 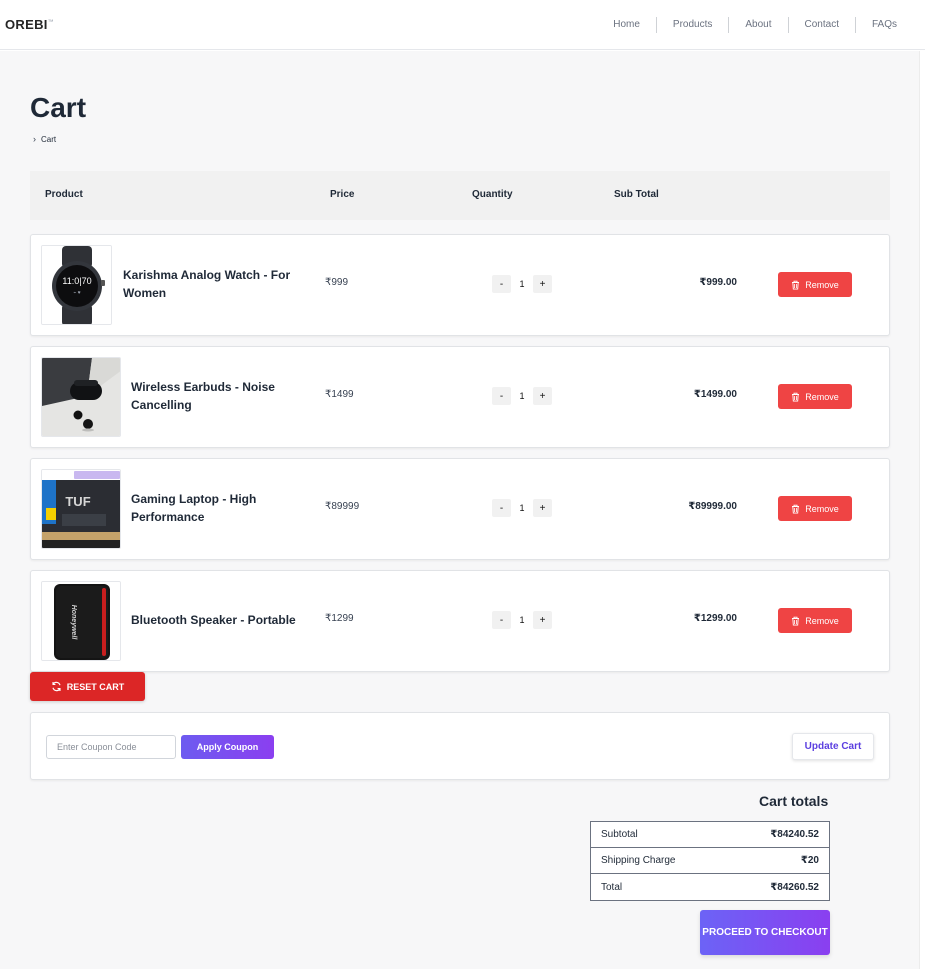 What do you see at coordinates (822, 25) in the screenshot?
I see `nav-contact: Contact` at bounding box center [822, 25].